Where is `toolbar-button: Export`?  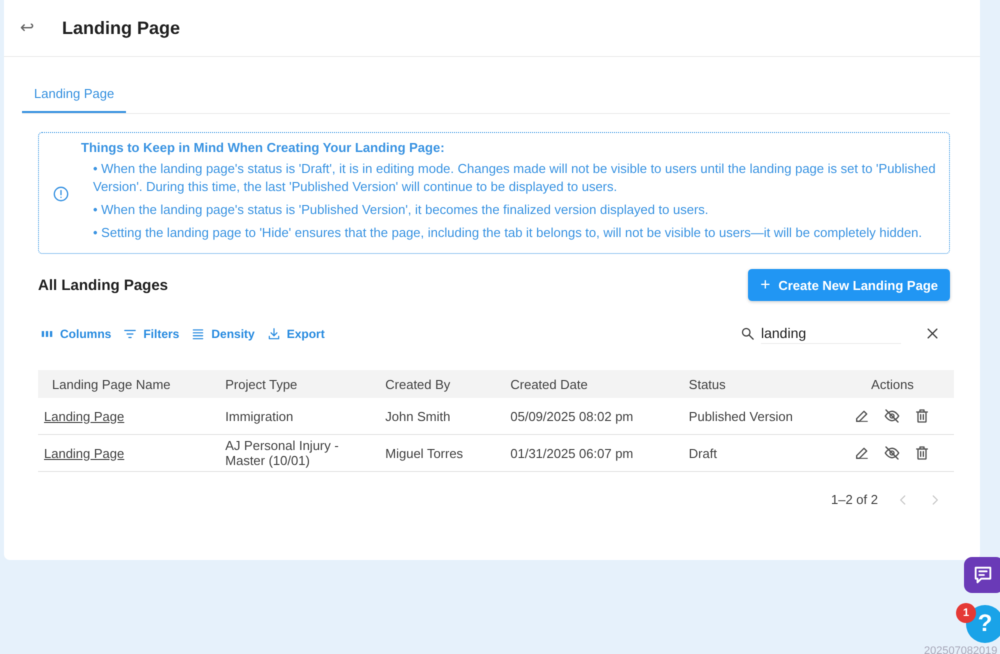 toolbar-button: Export is located at coordinates (295, 333).